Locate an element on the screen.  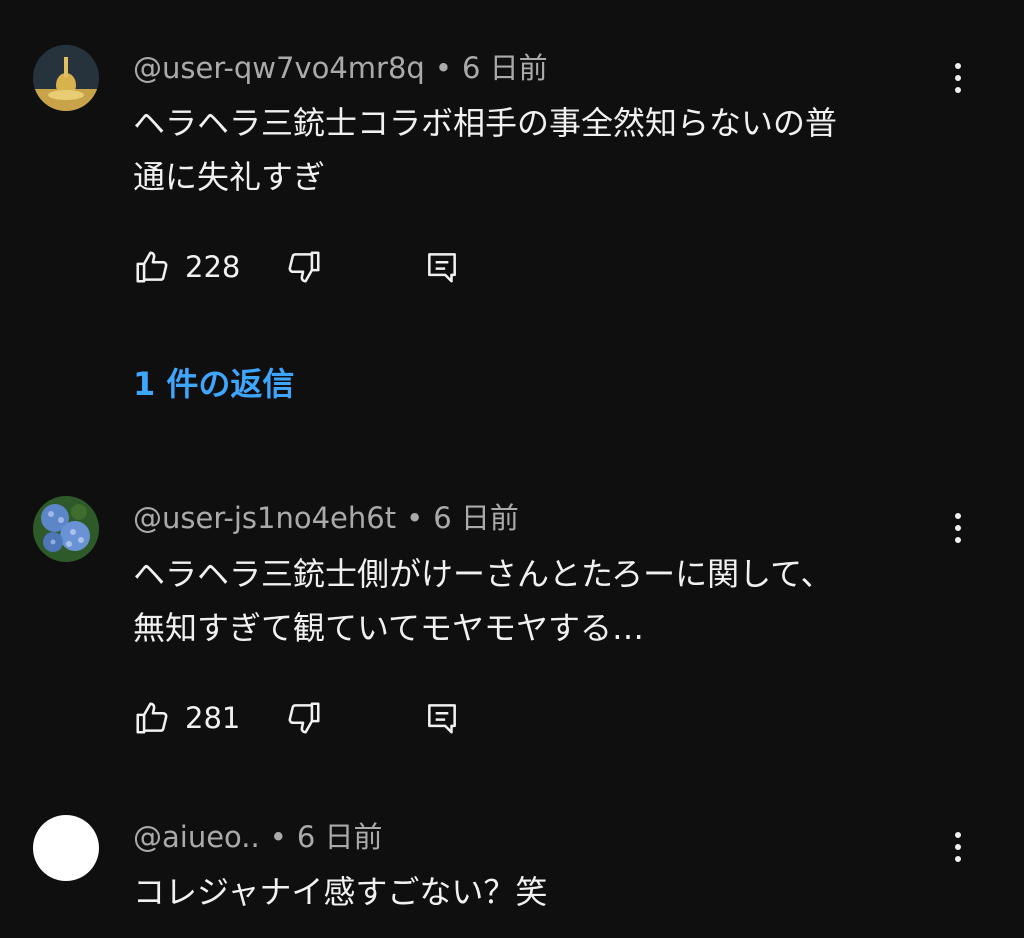
comment-text: コレジャナイ感すごない？笑 is located at coordinates (340, 892).